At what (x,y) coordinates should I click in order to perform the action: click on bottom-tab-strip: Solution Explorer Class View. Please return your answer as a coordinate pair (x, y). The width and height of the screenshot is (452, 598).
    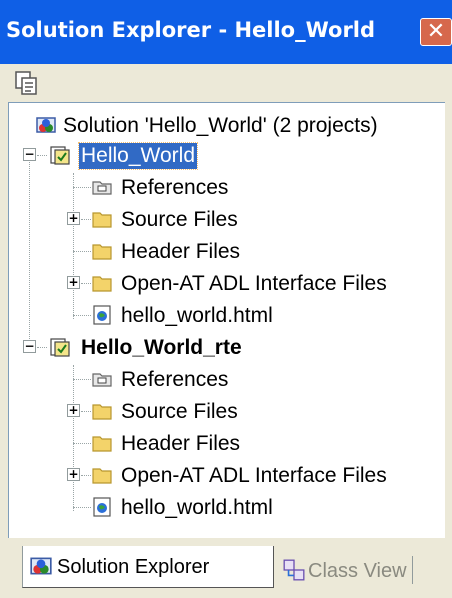
    Looking at the image, I should click on (226, 568).